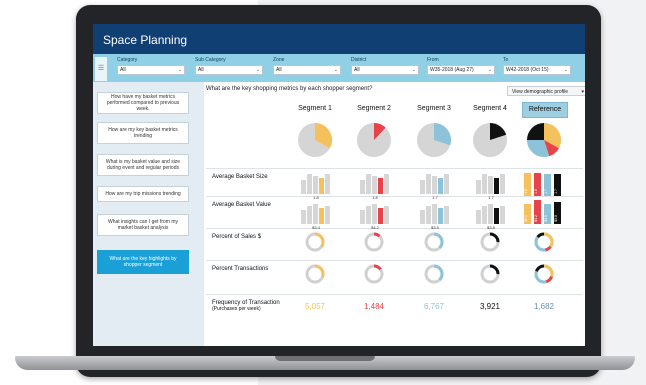  I want to click on question-text: How are my trip missions trending, so click(143, 194).